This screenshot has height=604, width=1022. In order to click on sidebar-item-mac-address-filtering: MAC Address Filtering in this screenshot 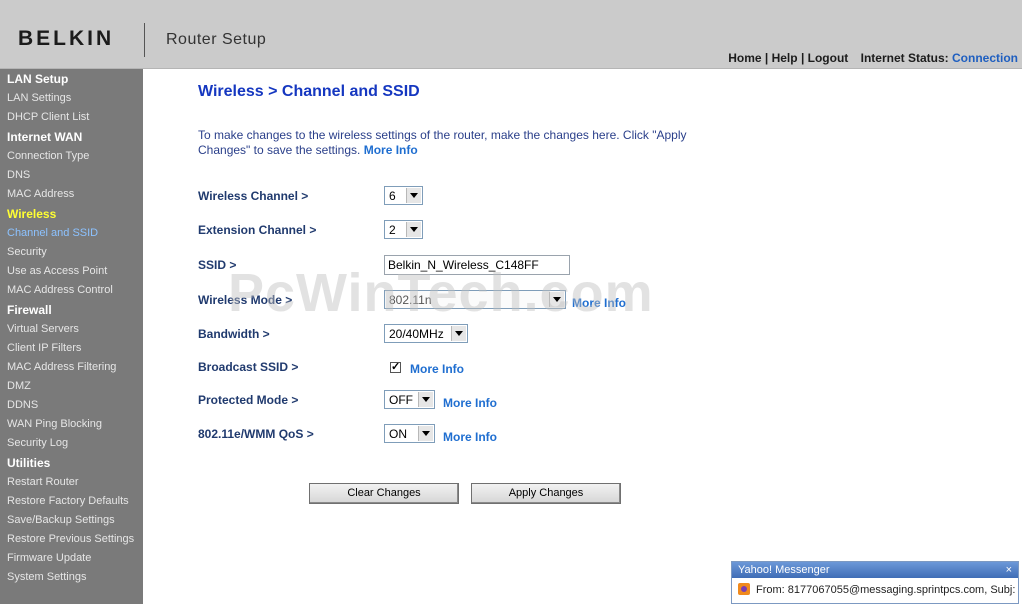, I will do `click(61, 367)`.